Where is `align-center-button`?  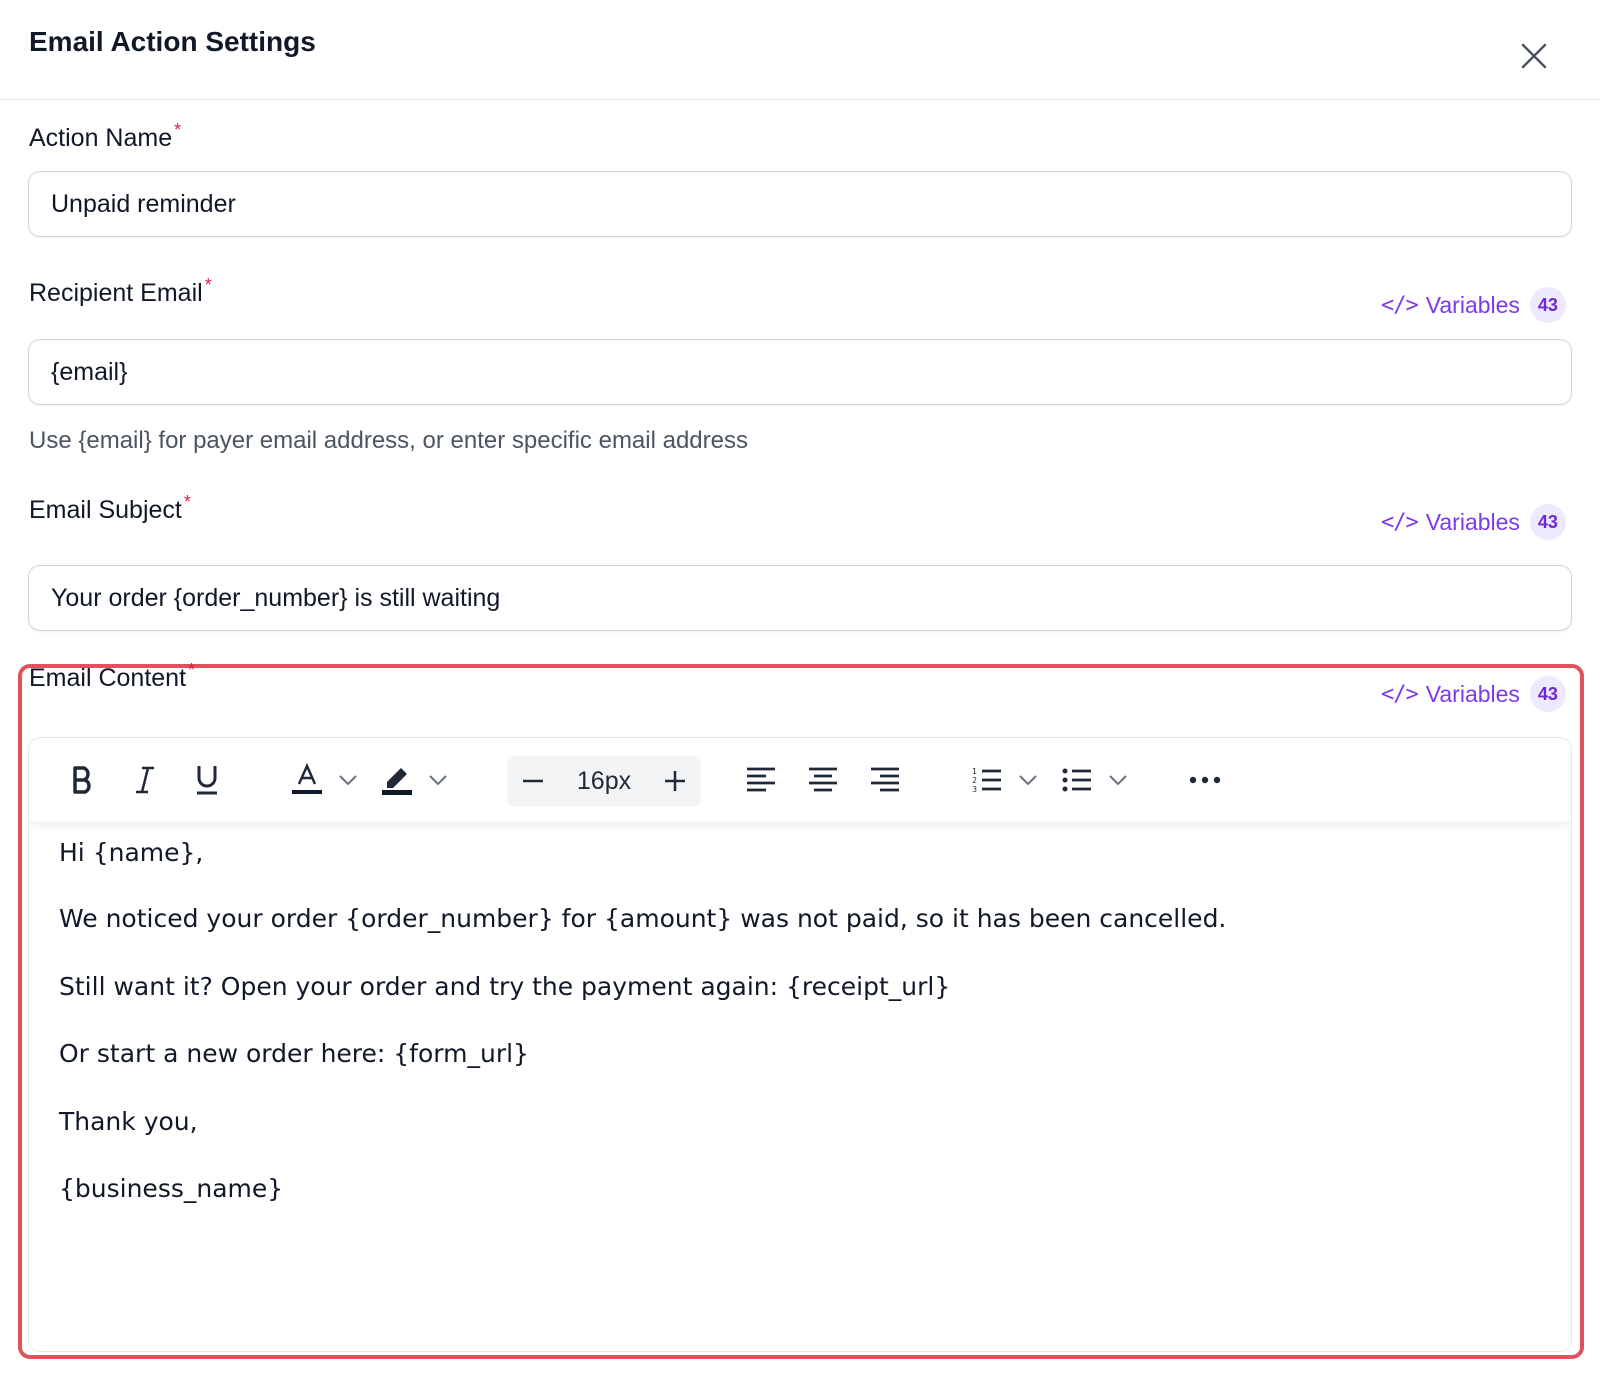
align-center-button is located at coordinates (823, 780).